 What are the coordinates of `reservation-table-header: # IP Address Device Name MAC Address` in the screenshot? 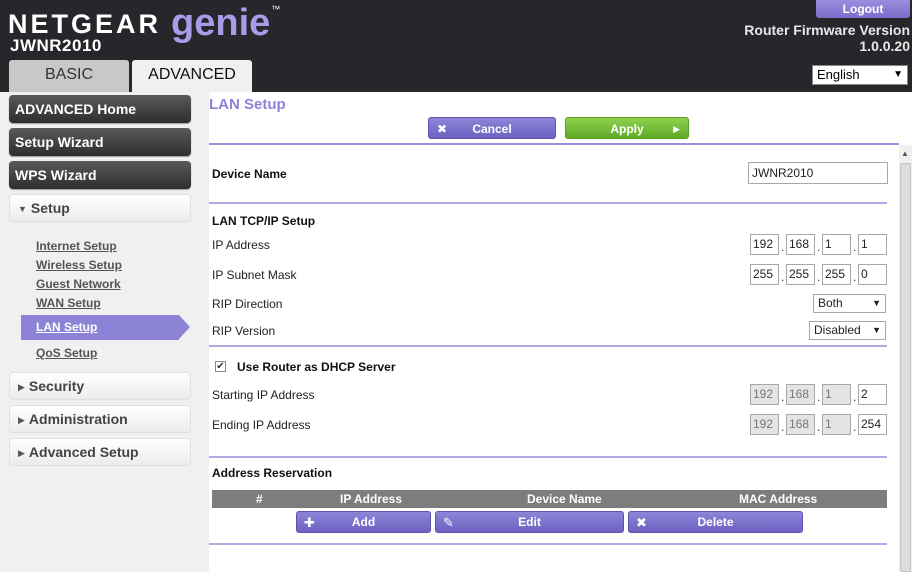 It's located at (549, 499).